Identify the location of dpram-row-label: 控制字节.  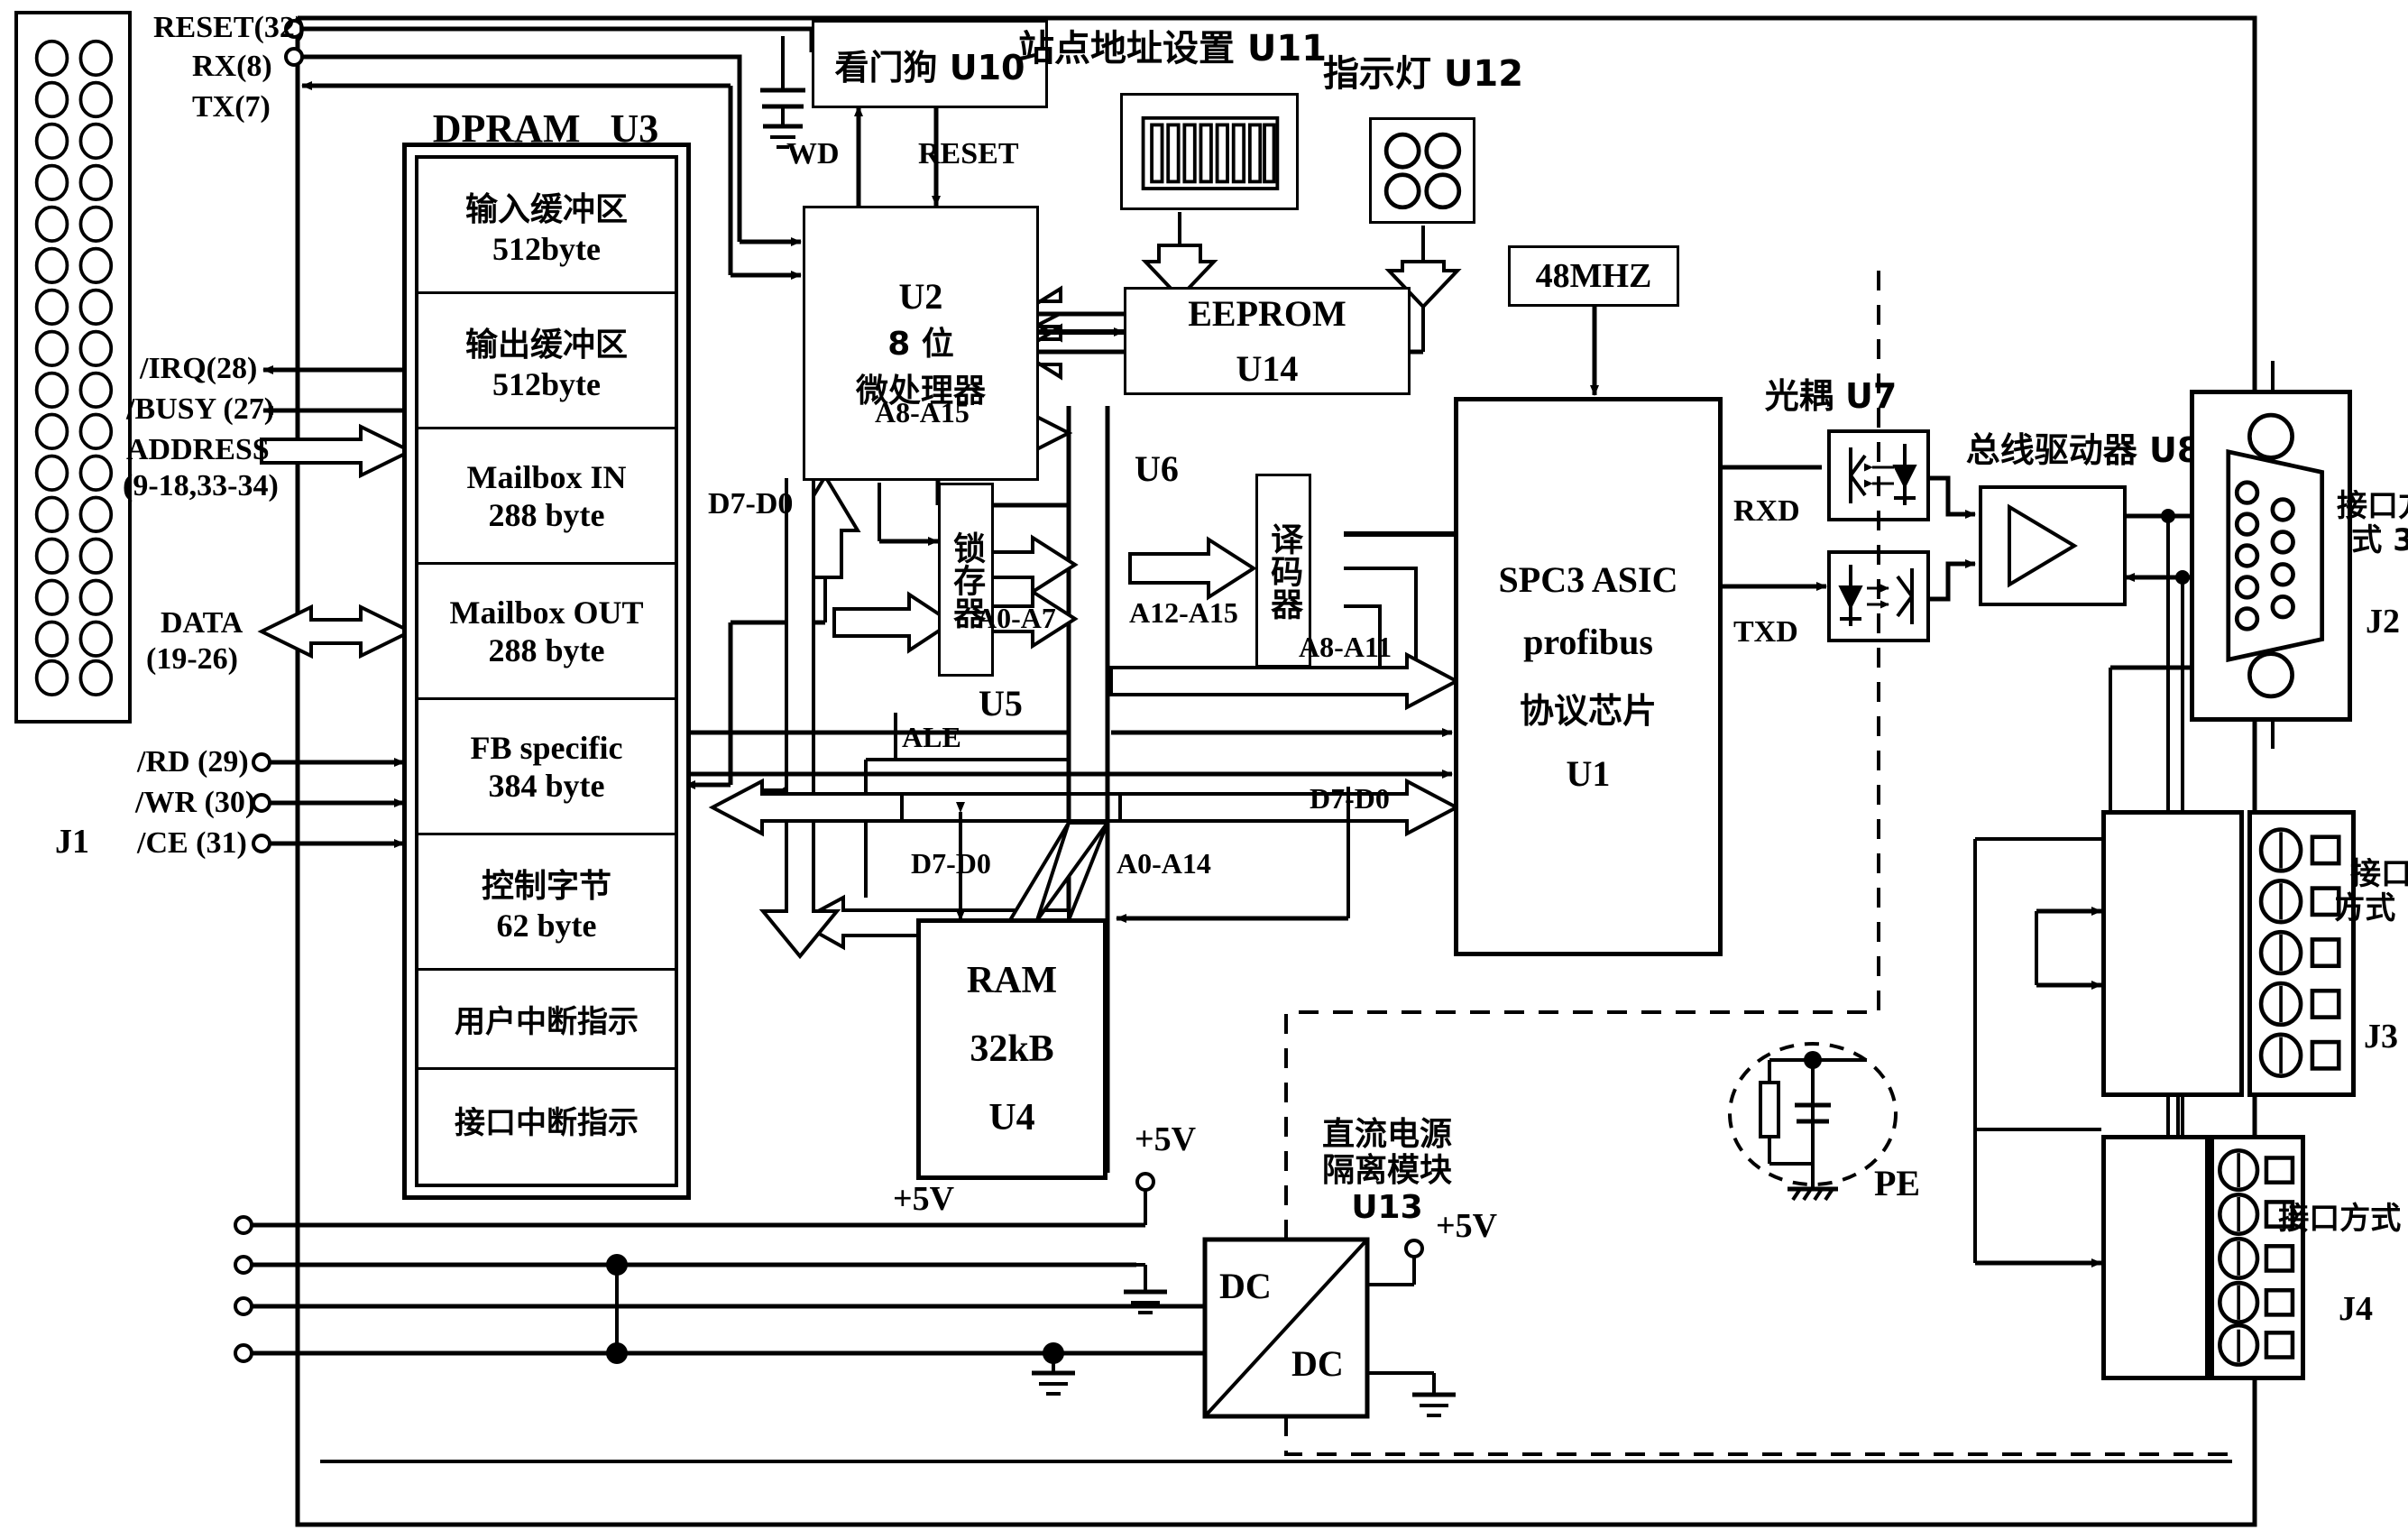
(546, 886).